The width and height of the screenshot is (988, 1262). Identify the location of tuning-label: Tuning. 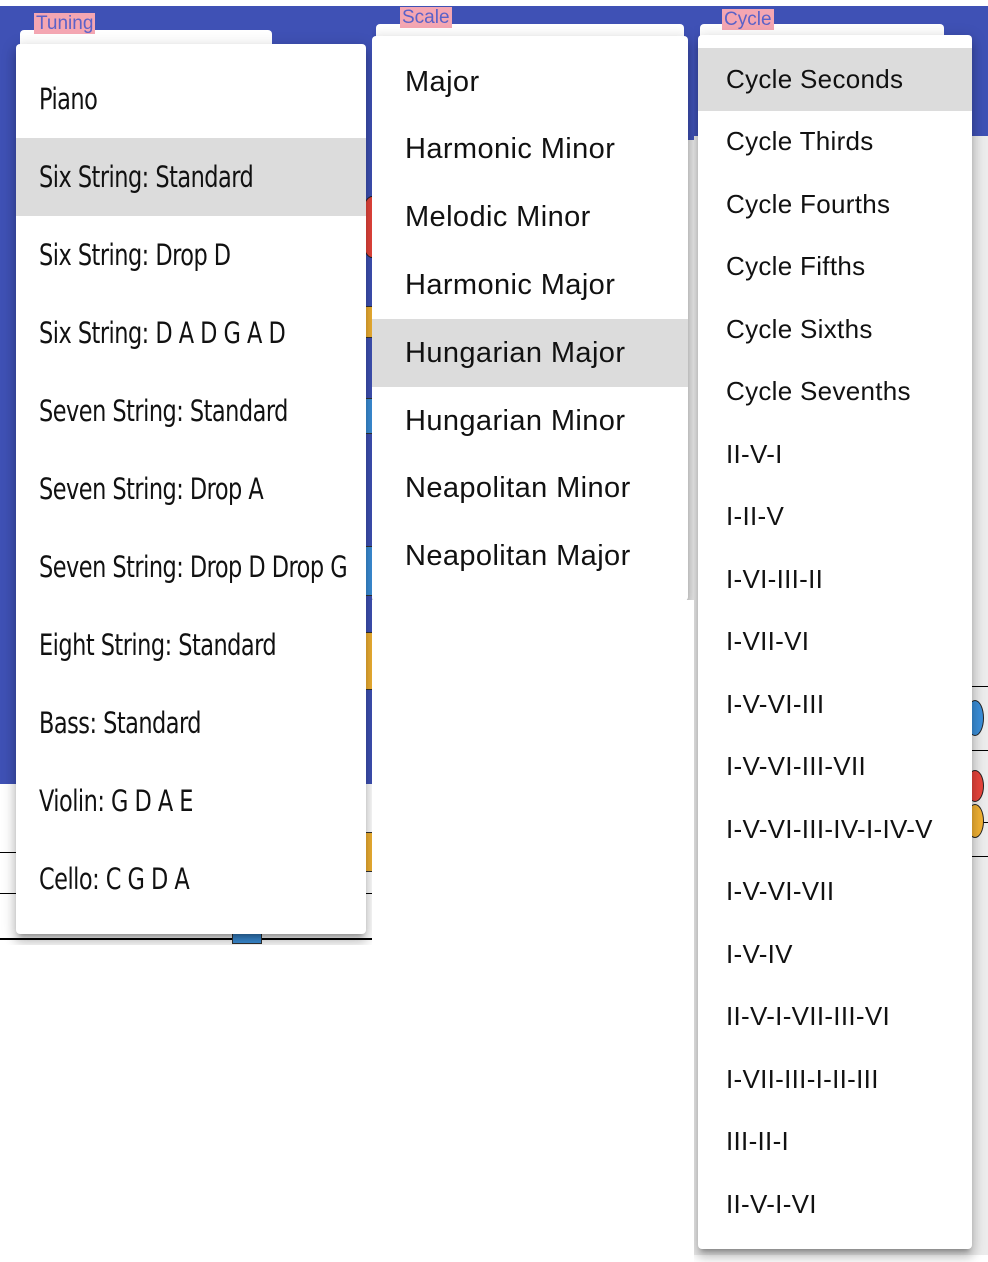
(65, 23).